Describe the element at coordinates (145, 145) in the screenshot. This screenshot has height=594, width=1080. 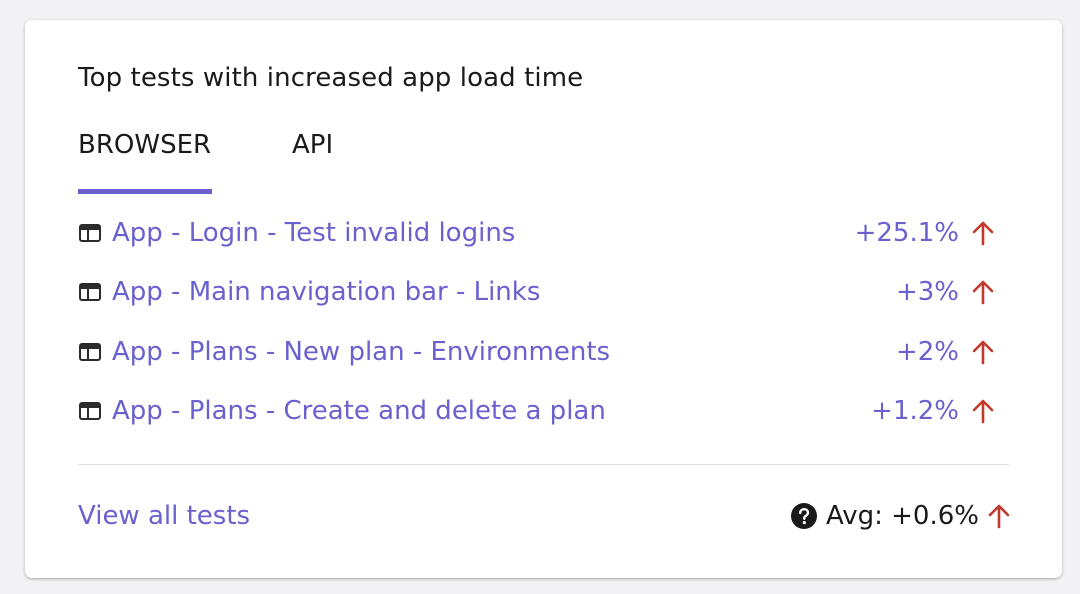
I see `tab-browser-label: BROWSER` at that location.